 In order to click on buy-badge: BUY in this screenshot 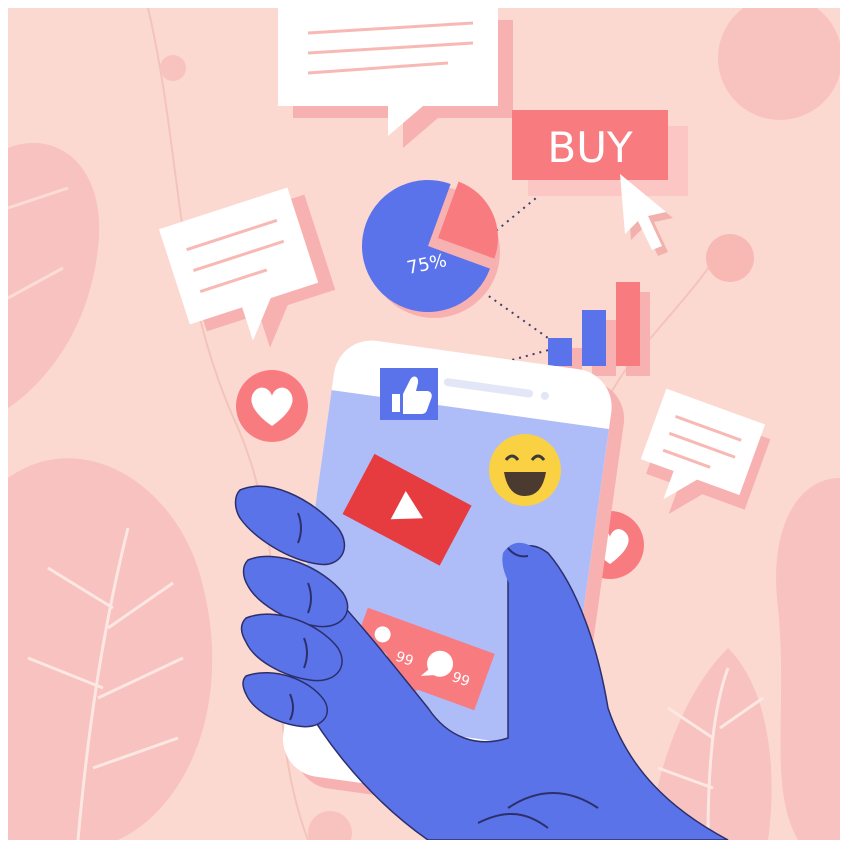, I will do `click(600, 153)`.